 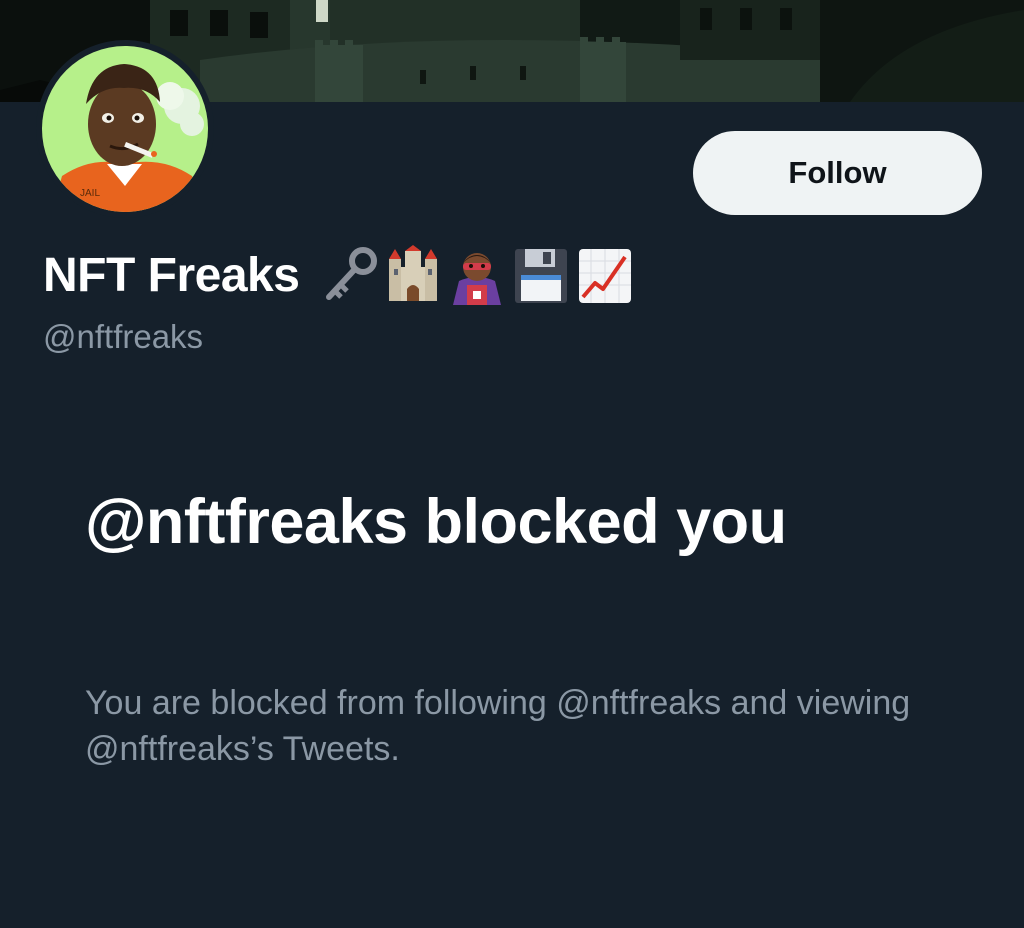 What do you see at coordinates (413, 273) in the screenshot?
I see `castle-emoji-icon` at bounding box center [413, 273].